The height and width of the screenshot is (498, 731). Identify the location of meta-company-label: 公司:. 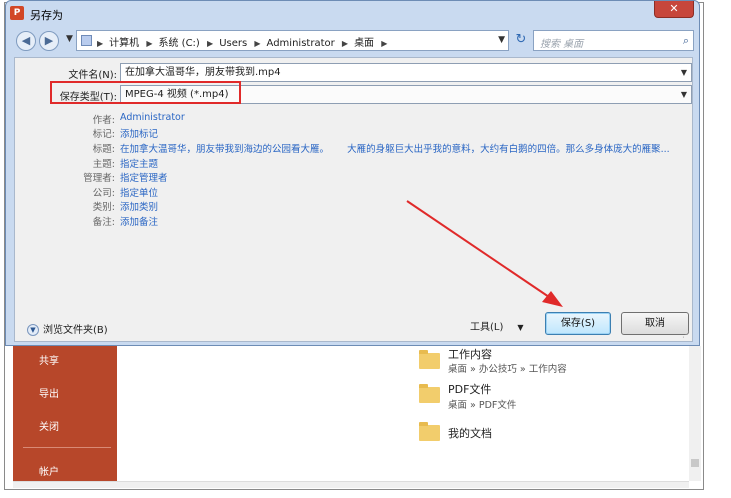
(103, 193).